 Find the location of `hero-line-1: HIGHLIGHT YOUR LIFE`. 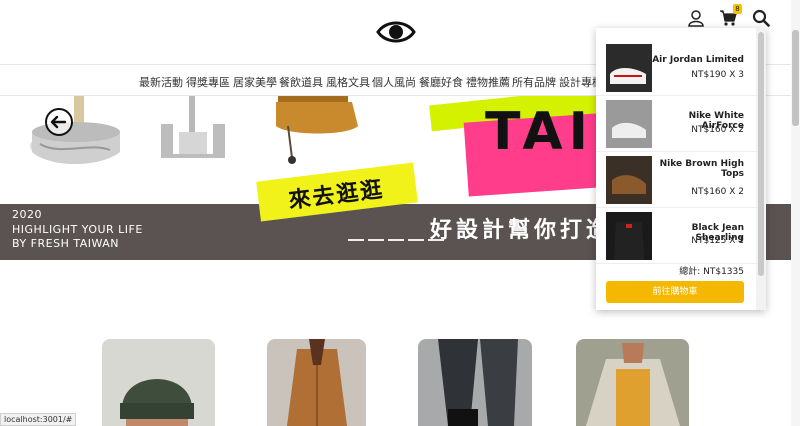

hero-line-1: HIGHLIGHT YOUR LIFE is located at coordinates (77, 229).